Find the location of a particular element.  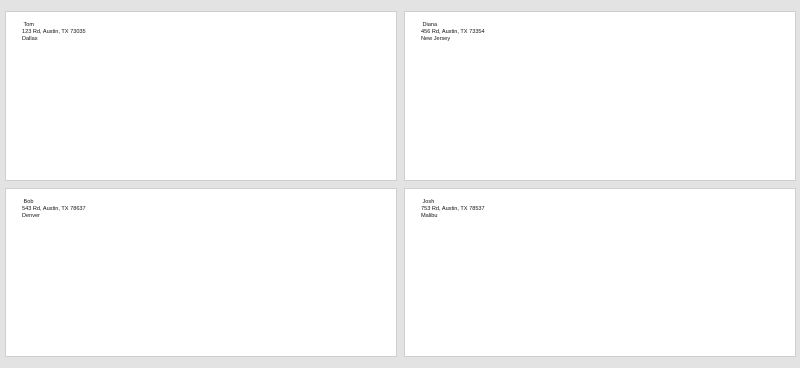

address-block: Josh 753 Rd, Austin, TX 78537 Malibu is located at coordinates (453, 209).